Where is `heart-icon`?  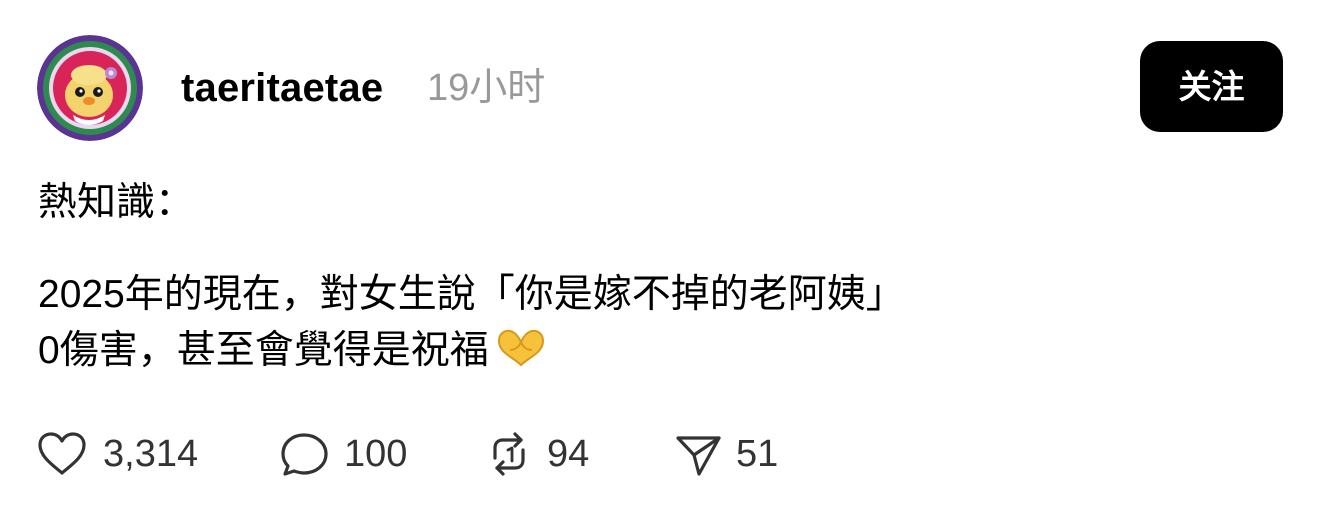 heart-icon is located at coordinates (62, 453).